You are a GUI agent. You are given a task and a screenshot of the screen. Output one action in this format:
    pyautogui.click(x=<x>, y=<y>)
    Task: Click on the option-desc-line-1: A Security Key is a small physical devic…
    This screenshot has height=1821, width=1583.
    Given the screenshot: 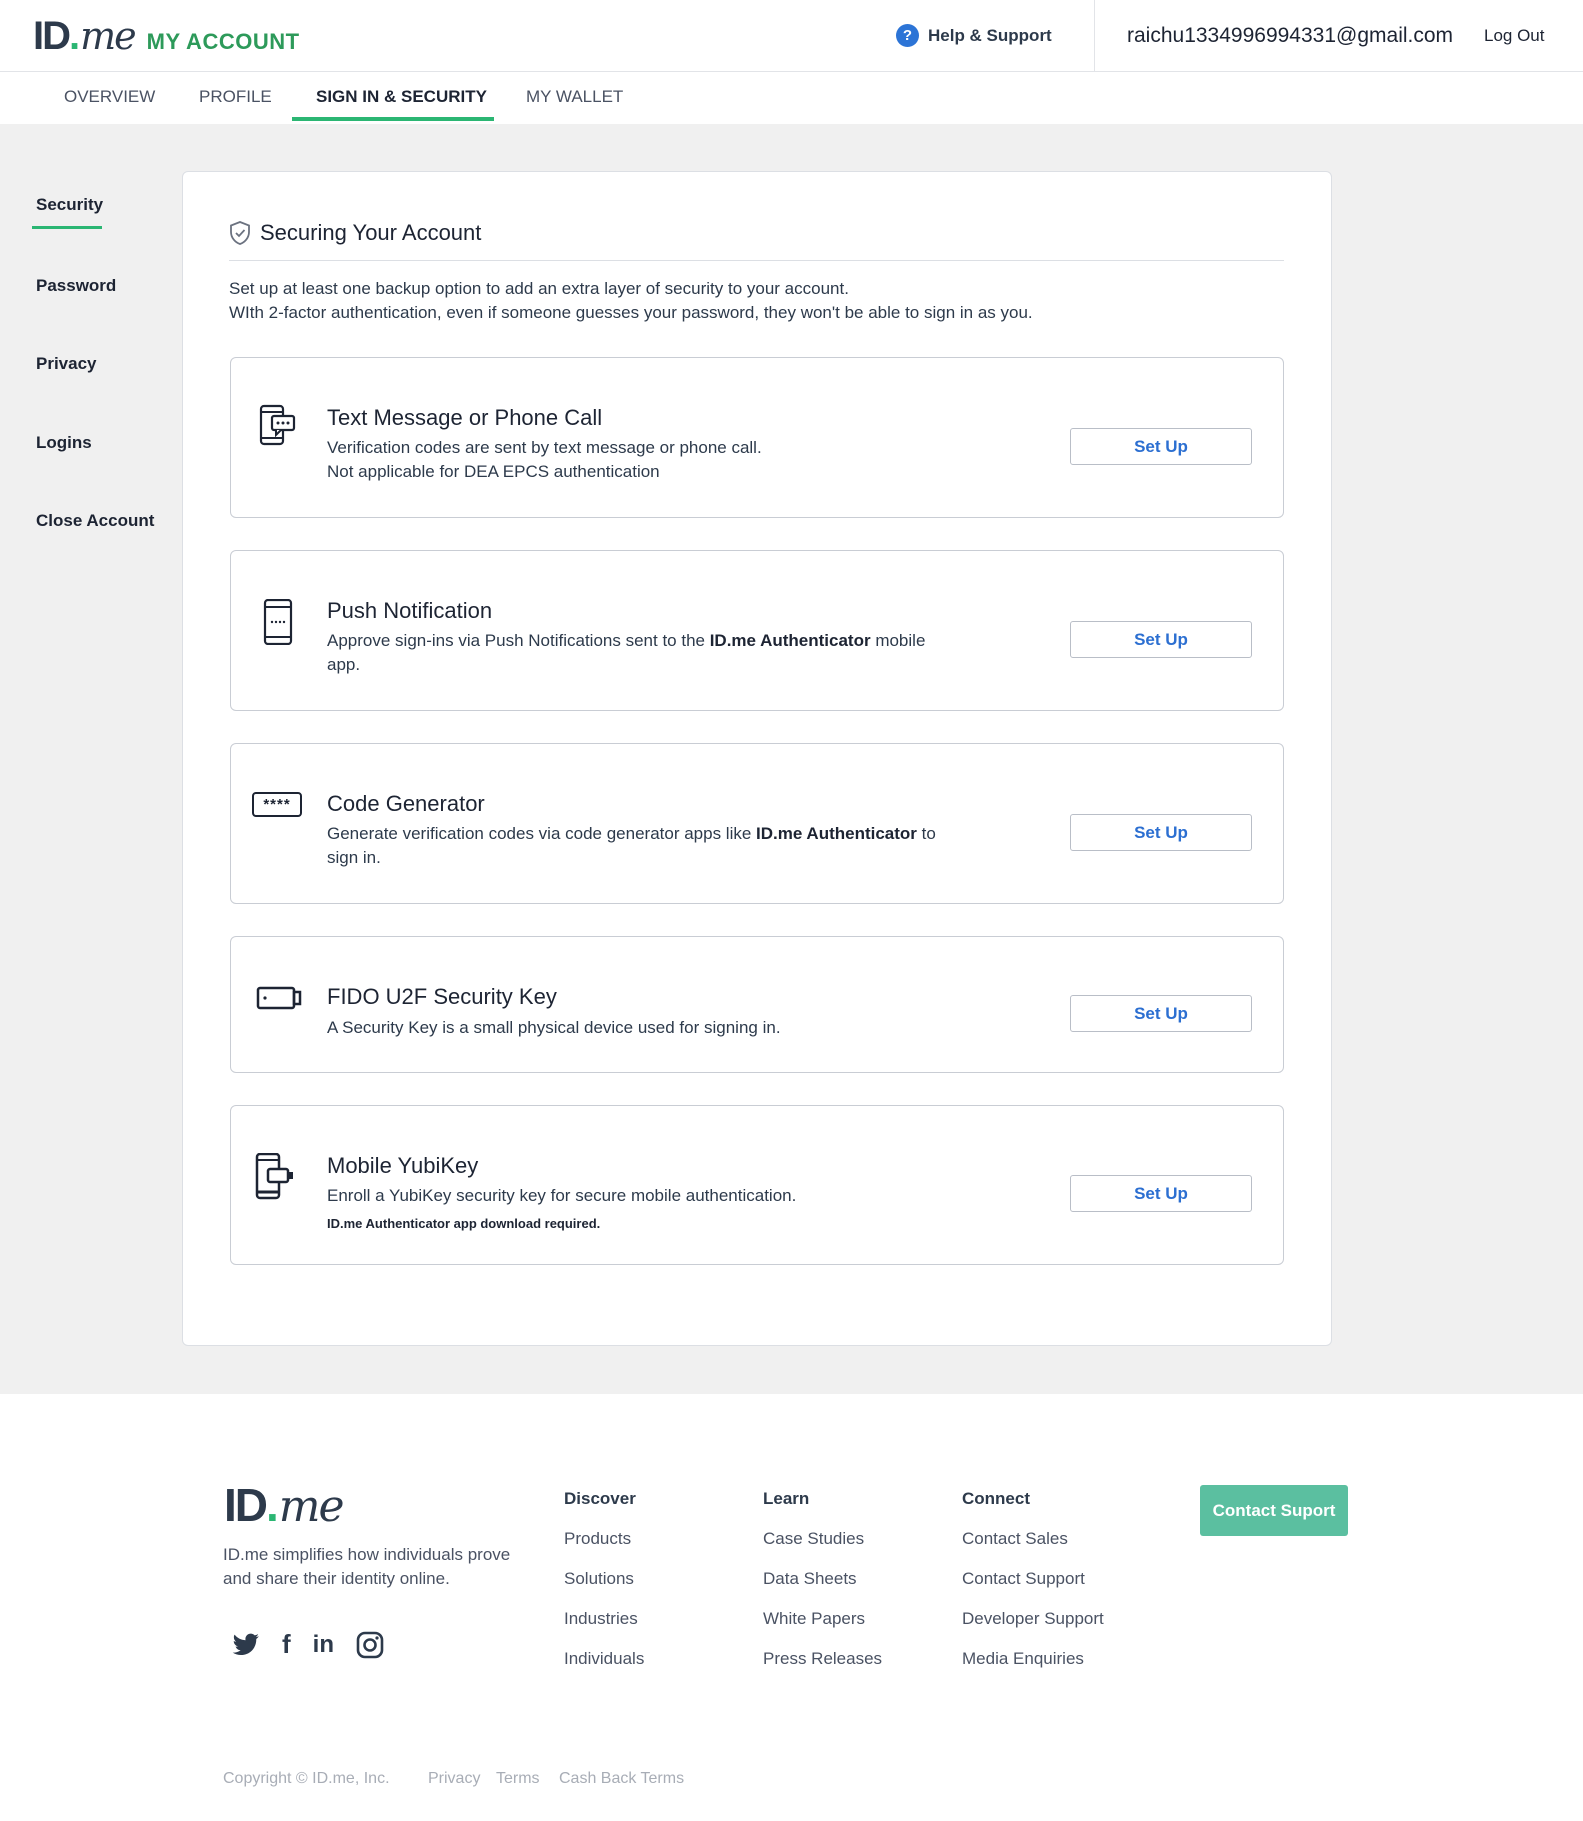 What is the action you would take?
    pyautogui.click(x=554, y=1027)
    